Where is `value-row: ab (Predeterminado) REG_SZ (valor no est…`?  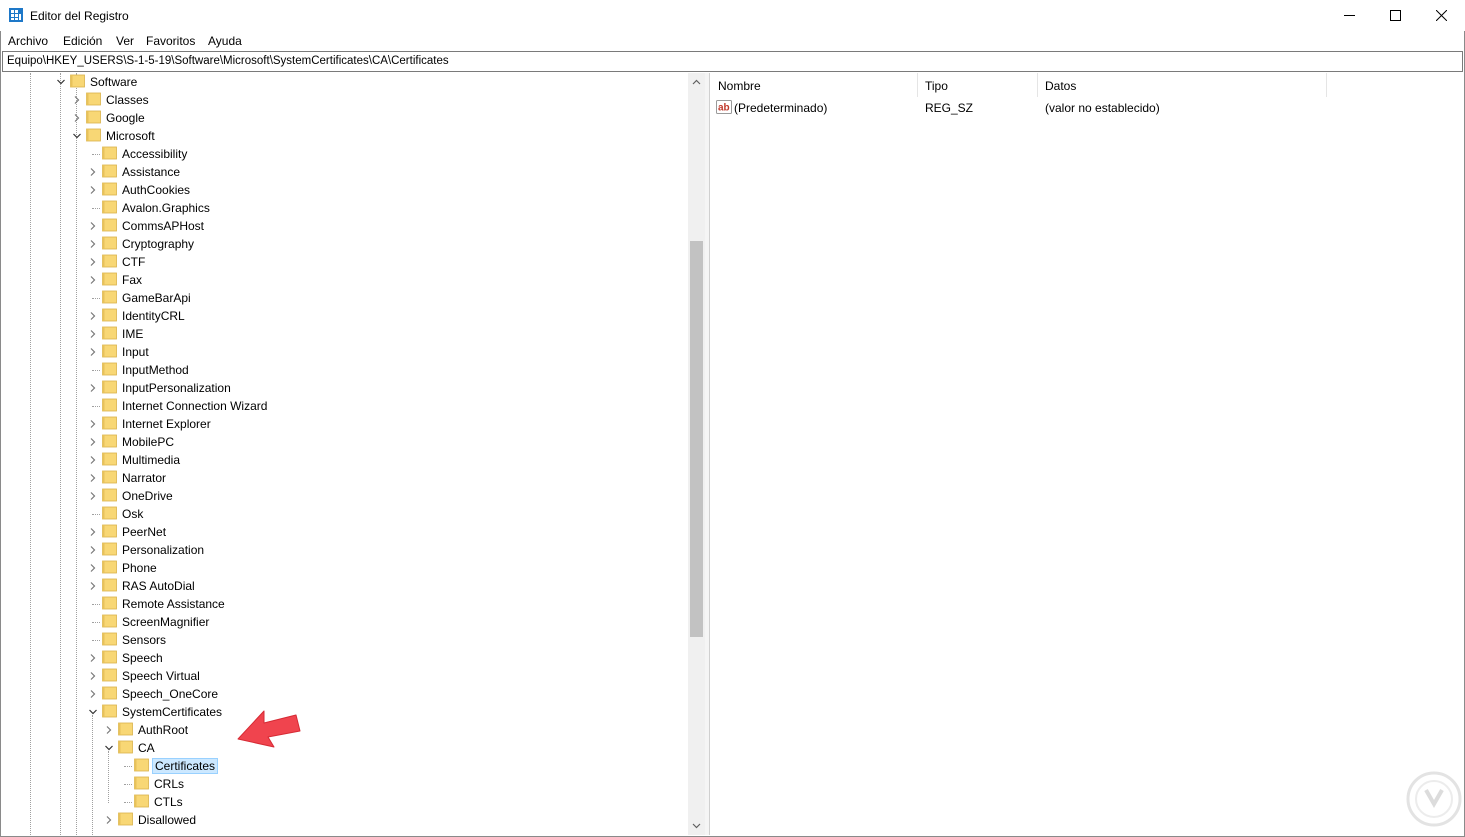 value-row: ab (Predeterminado) REG_SZ (valor no est… is located at coordinates (1020, 107).